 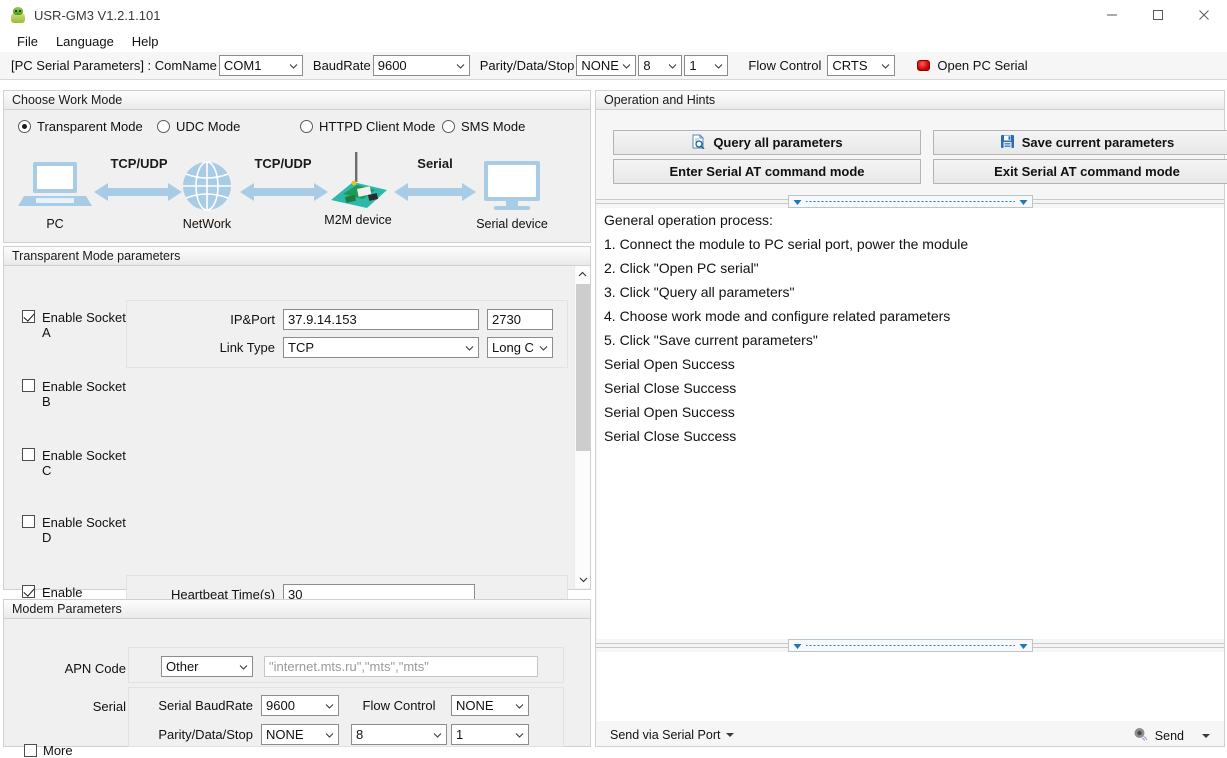 What do you see at coordinates (359, 180) in the screenshot?
I see `m2m-board-icon` at bounding box center [359, 180].